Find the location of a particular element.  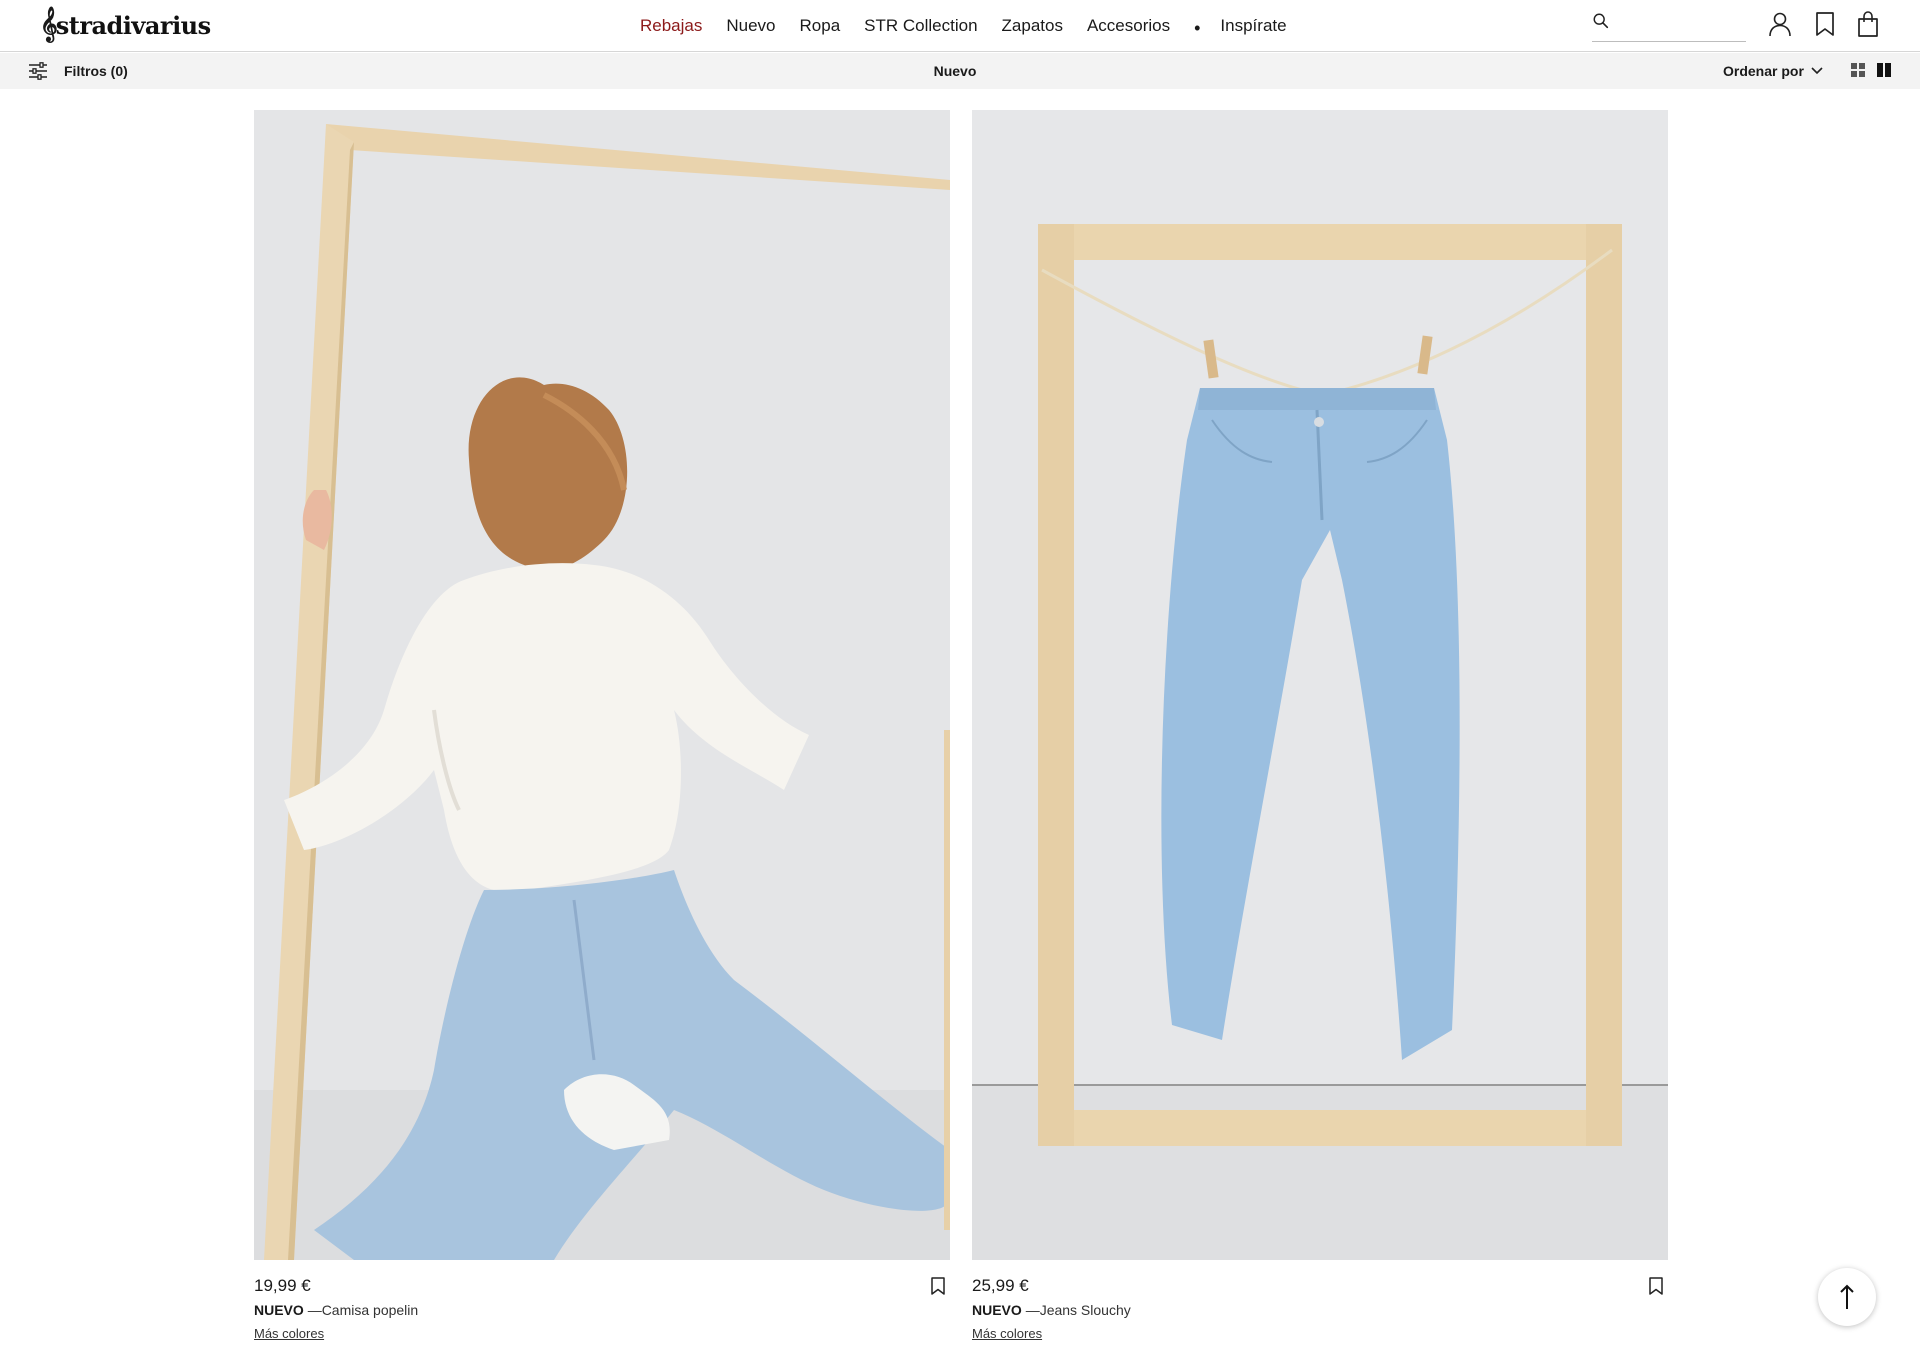

product-price: 19,99 € is located at coordinates (282, 1285).